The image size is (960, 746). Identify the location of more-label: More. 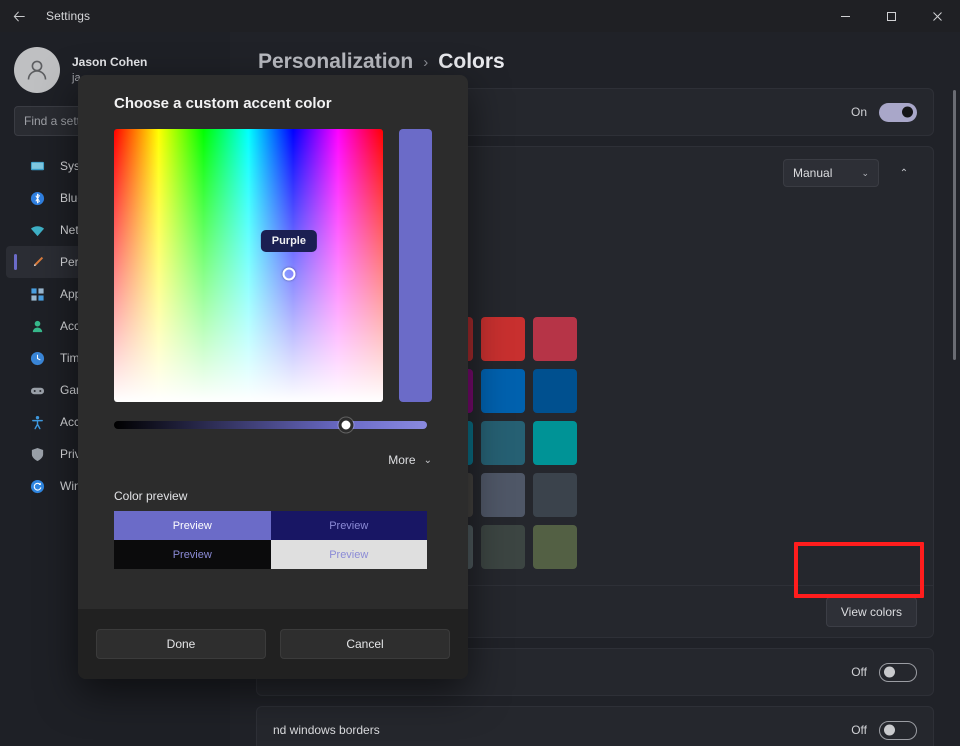
(402, 460).